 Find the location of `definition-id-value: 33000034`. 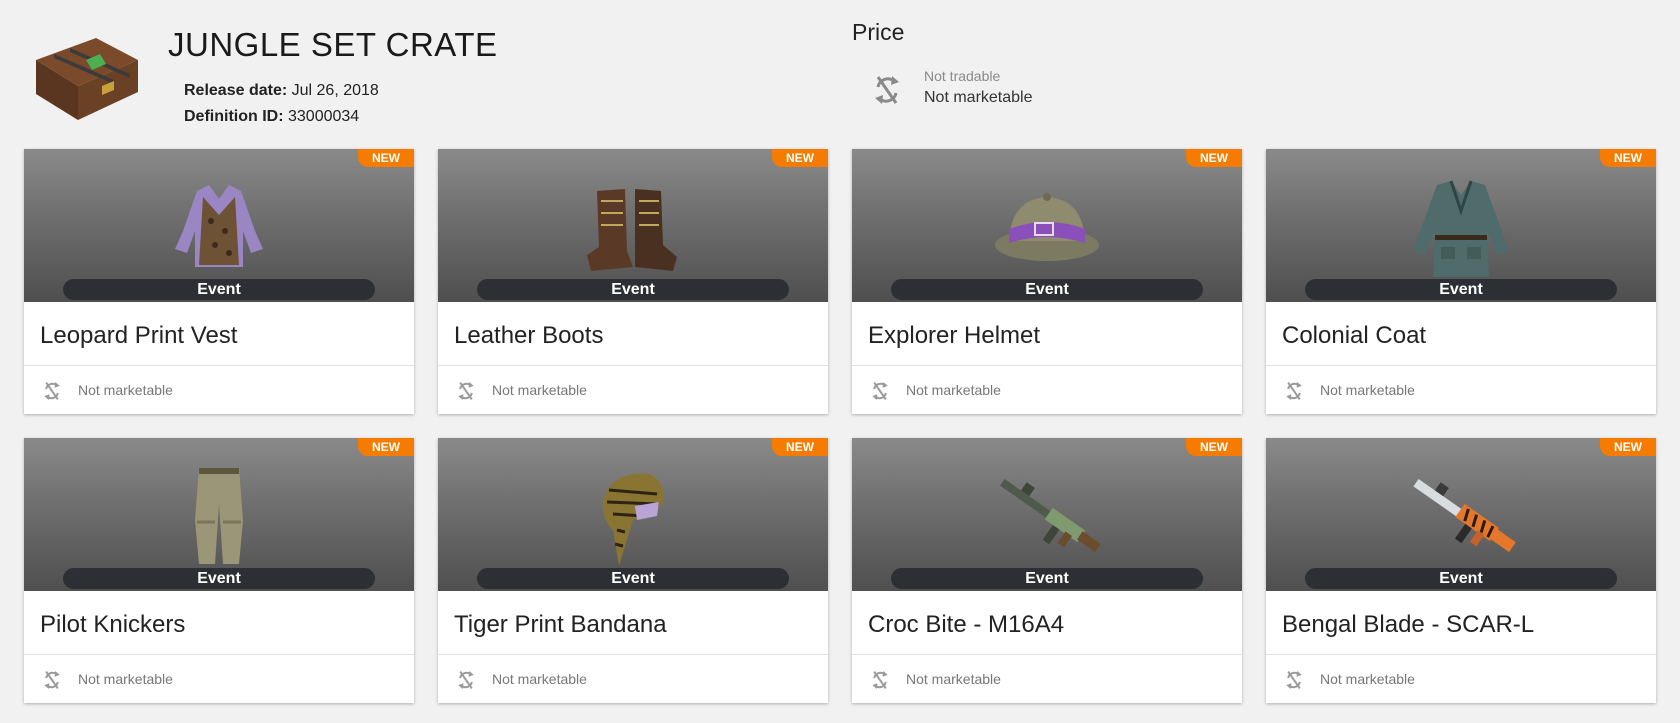

definition-id-value: 33000034 is located at coordinates (324, 116).